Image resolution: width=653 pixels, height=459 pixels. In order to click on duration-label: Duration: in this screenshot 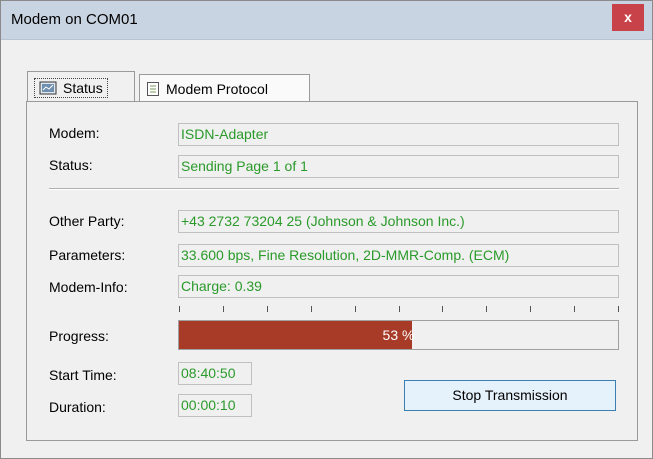, I will do `click(77, 407)`.